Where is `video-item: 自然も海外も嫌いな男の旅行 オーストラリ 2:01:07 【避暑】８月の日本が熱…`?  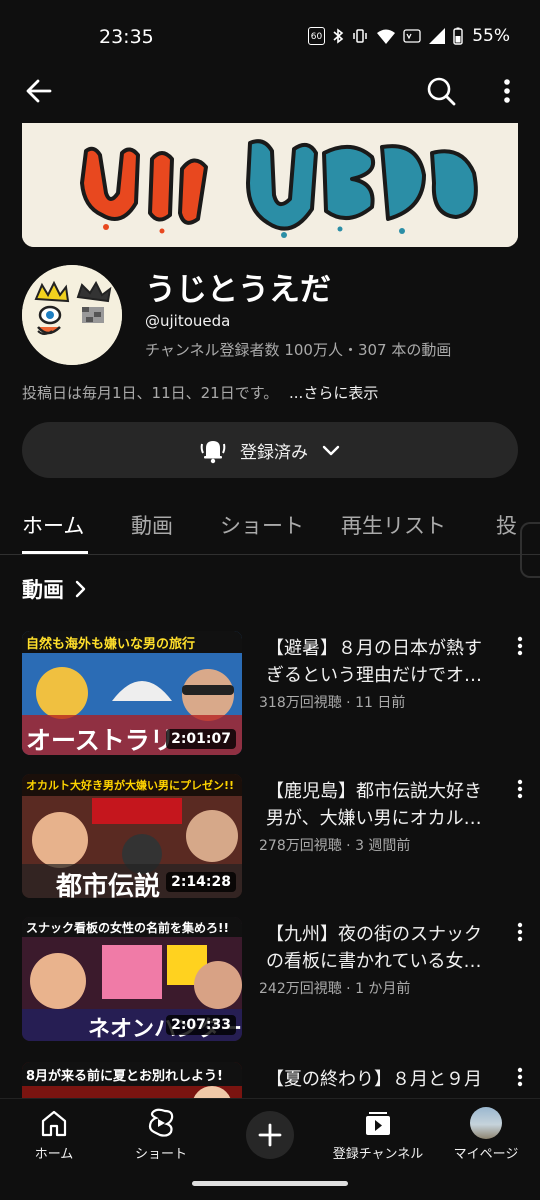 video-item: 自然も海外も嫌いな男の旅行 オーストラリ 2:01:07 【避暑】８月の日本が熱… is located at coordinates (272, 693).